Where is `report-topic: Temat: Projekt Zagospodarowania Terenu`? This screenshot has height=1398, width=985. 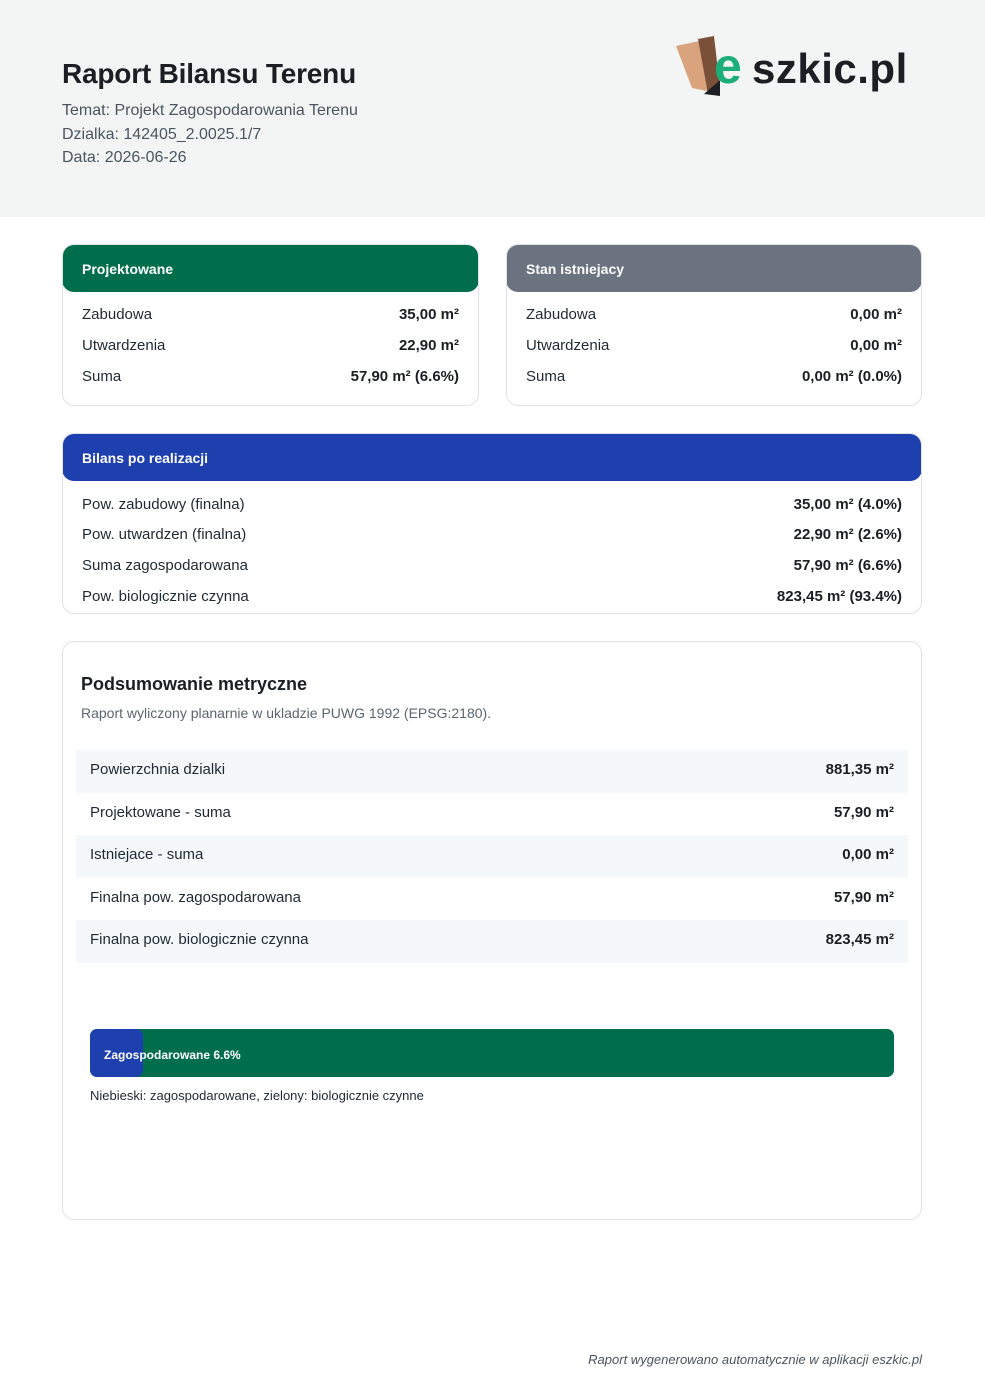 report-topic: Temat: Projekt Zagospodarowania Terenu is located at coordinates (210, 110).